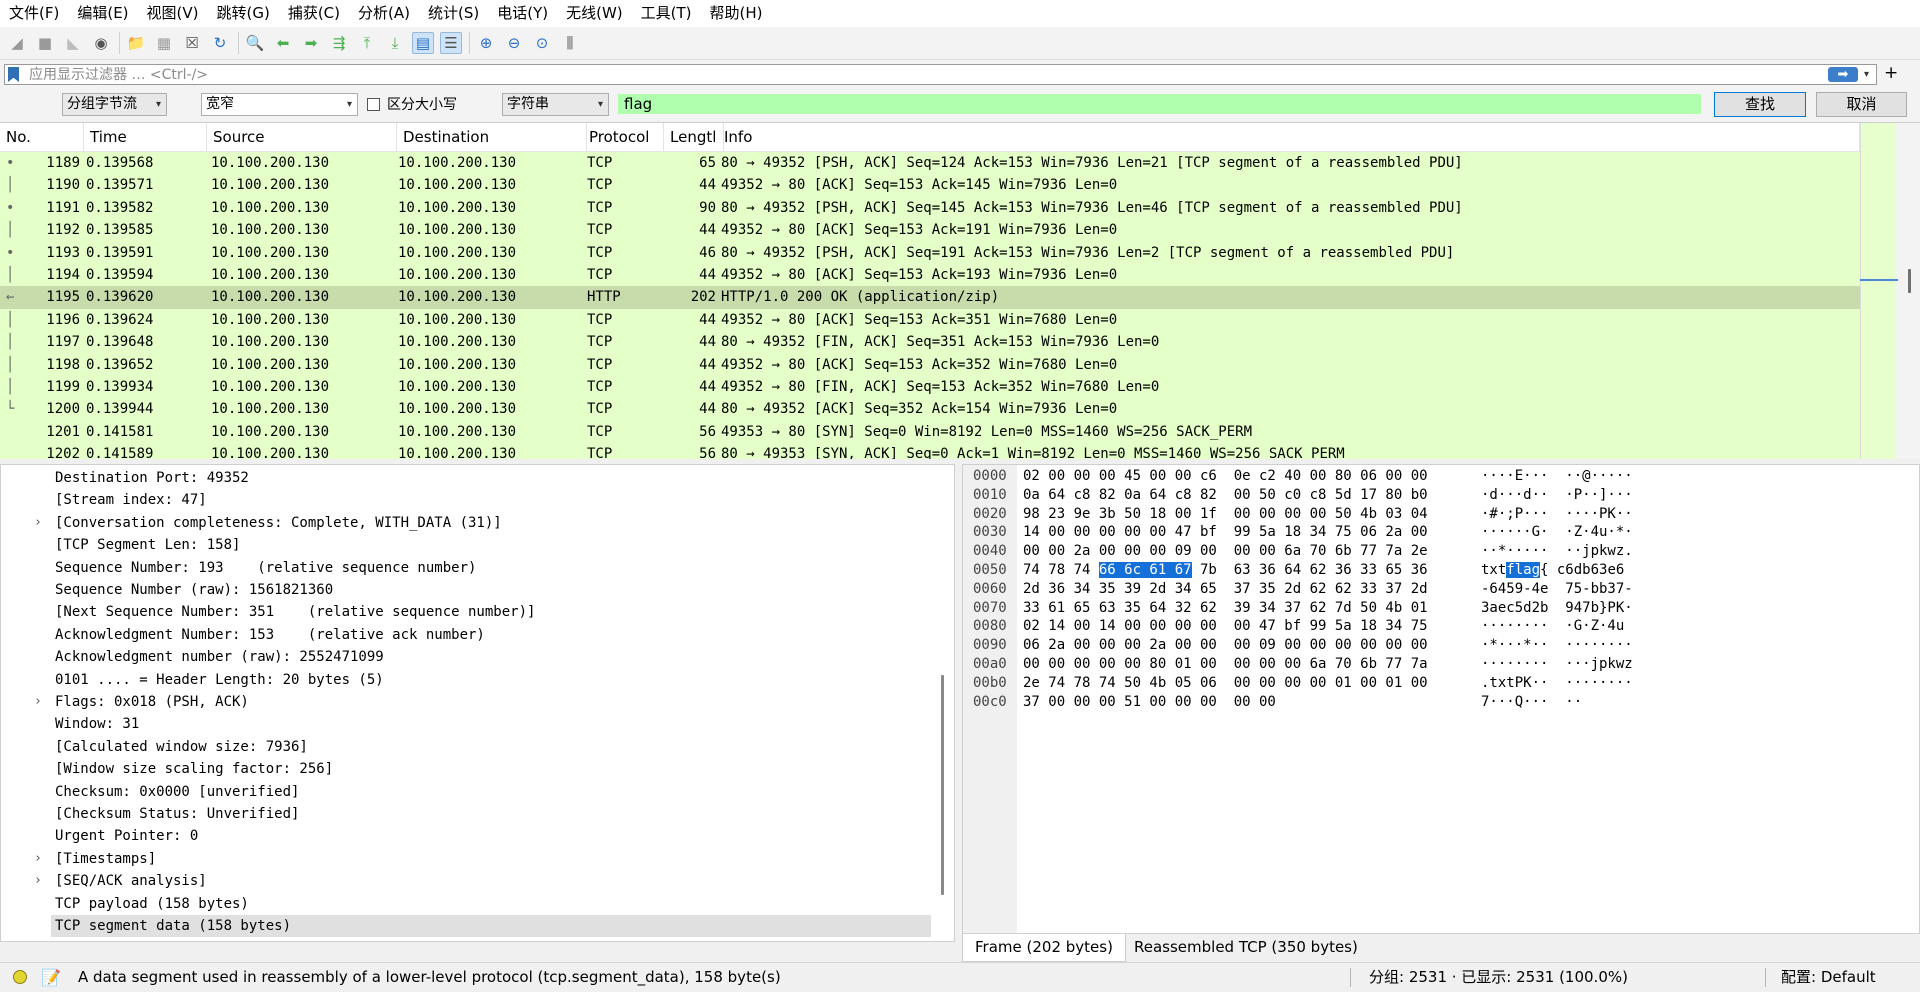  Describe the element at coordinates (192, 43) in the screenshot. I see `close-file-icon: ☒` at that location.